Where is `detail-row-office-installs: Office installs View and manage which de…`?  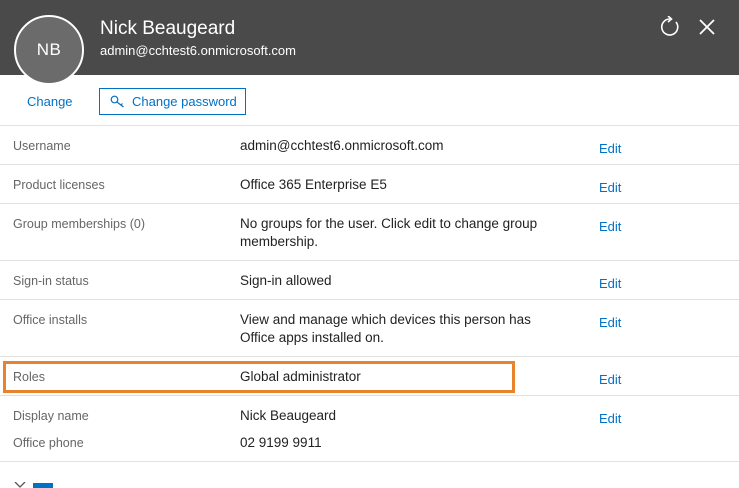 detail-row-office-installs: Office installs View and manage which de… is located at coordinates (369, 327).